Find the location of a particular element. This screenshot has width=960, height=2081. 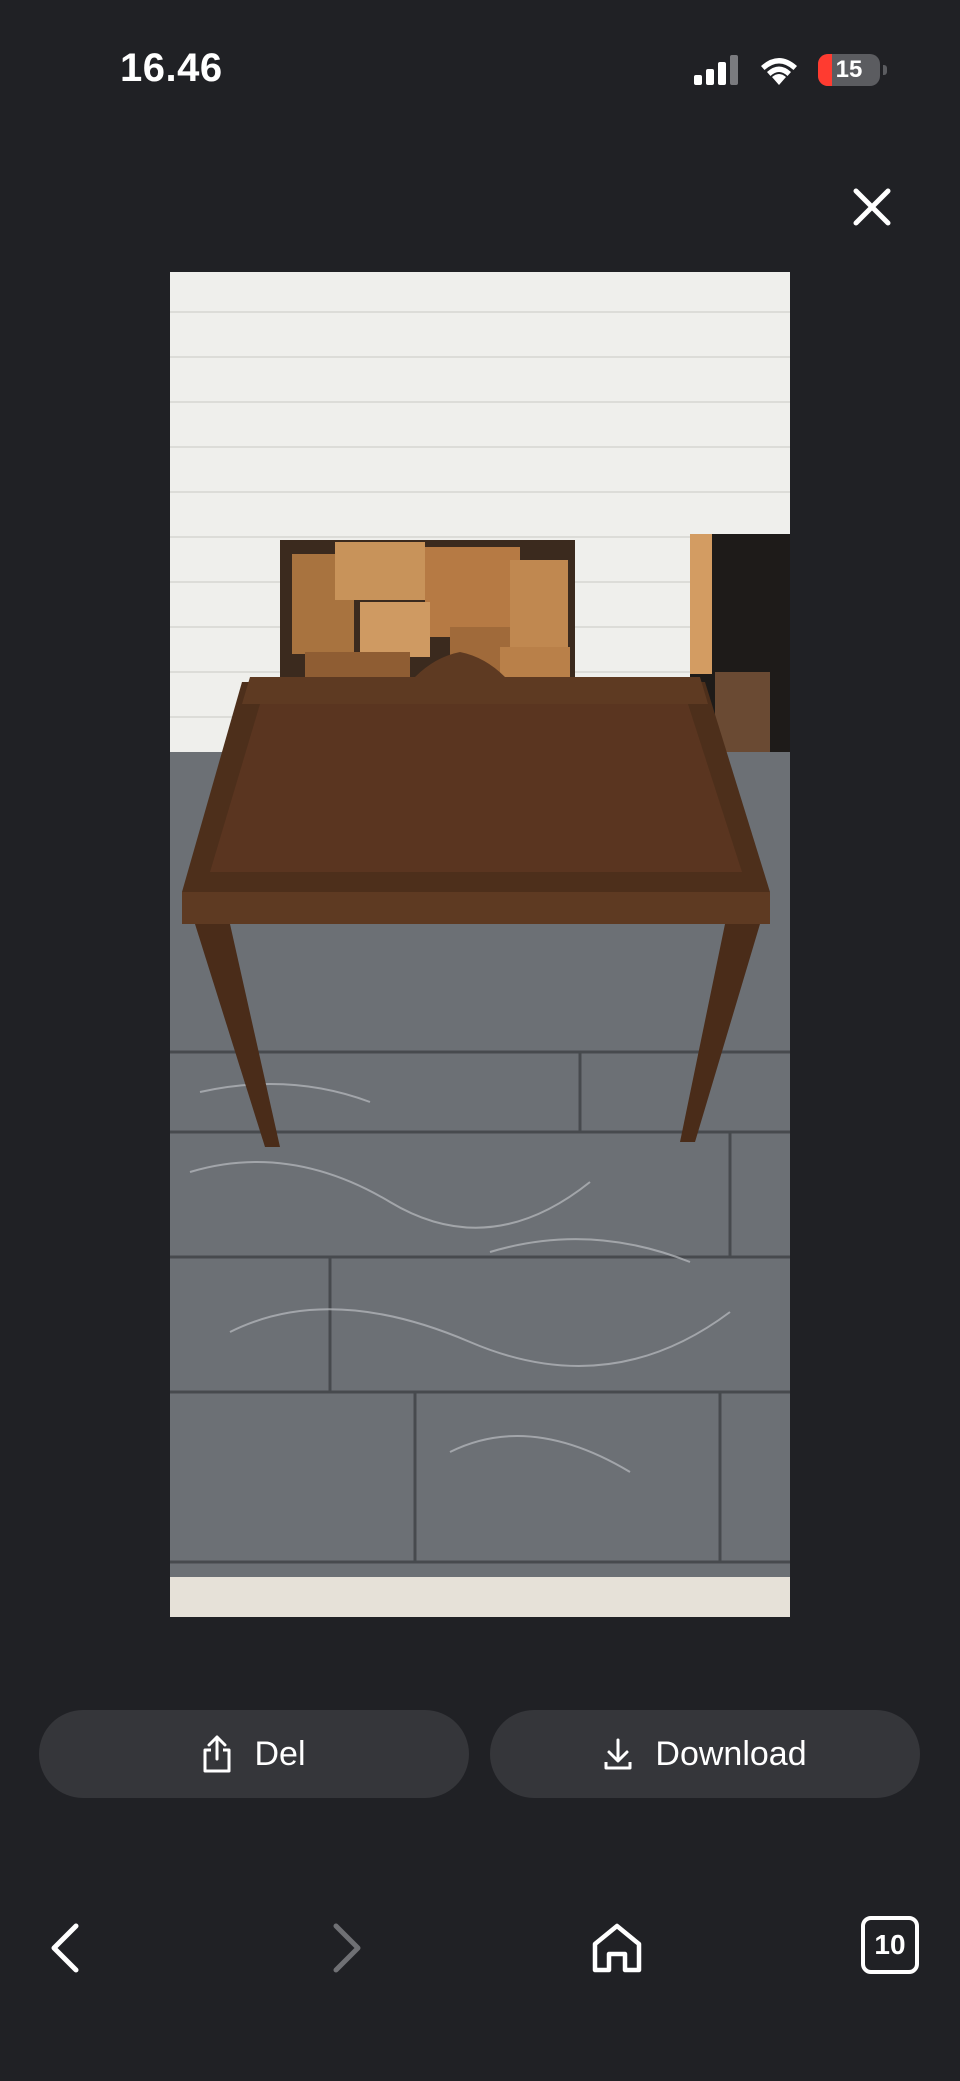

cellular-signal-icon is located at coordinates (716, 70).